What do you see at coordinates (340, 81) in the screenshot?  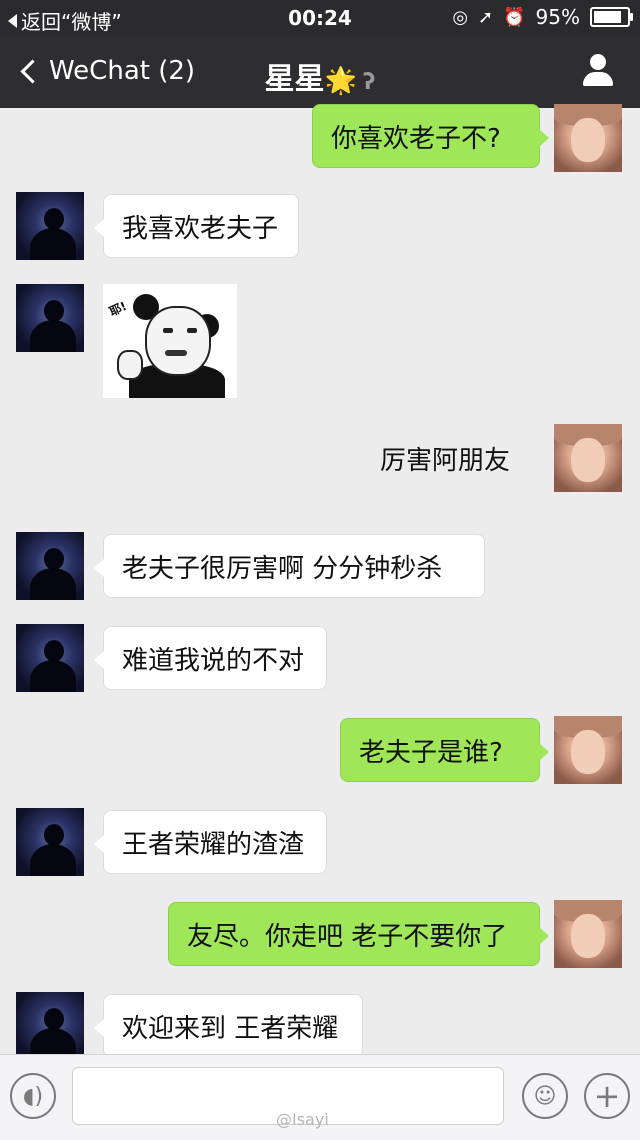 I see `glowing-star-icon: 🌟` at bounding box center [340, 81].